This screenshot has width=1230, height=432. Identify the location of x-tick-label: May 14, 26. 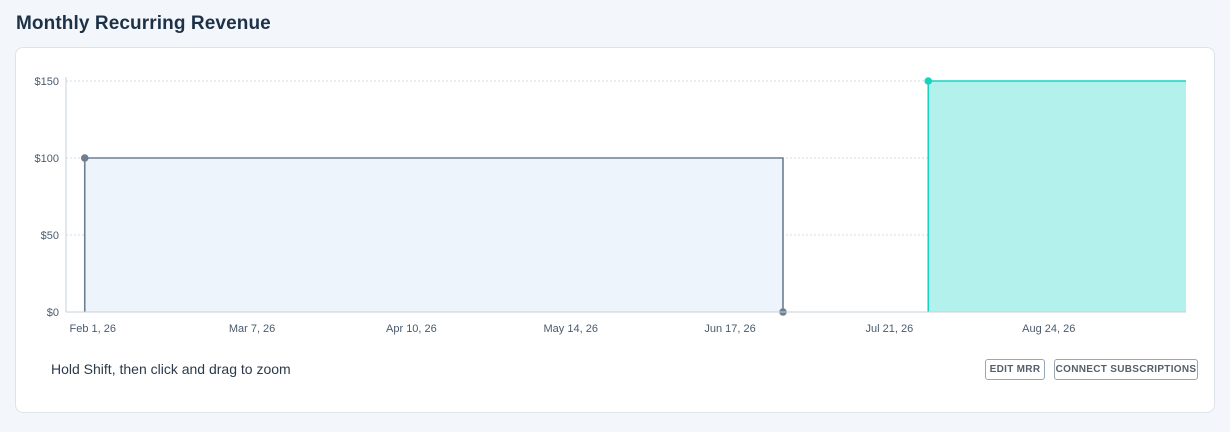
(571, 329).